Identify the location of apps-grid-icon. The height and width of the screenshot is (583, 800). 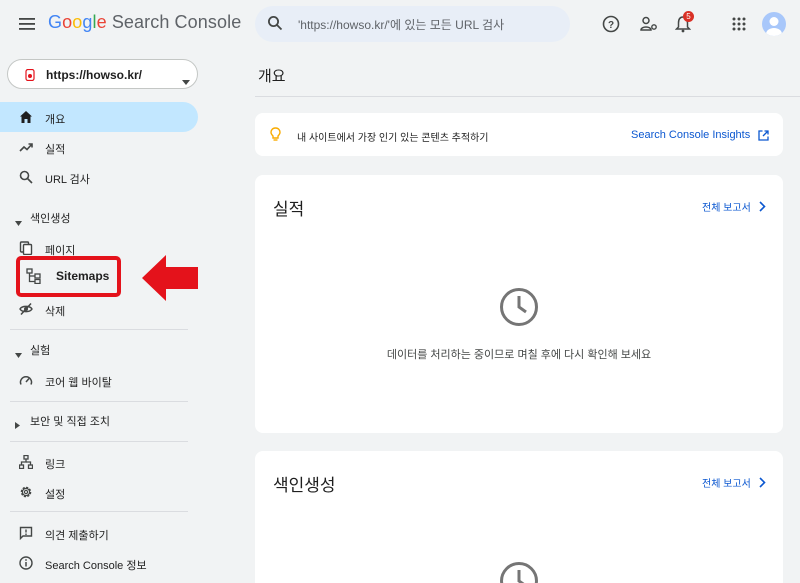
(739, 24).